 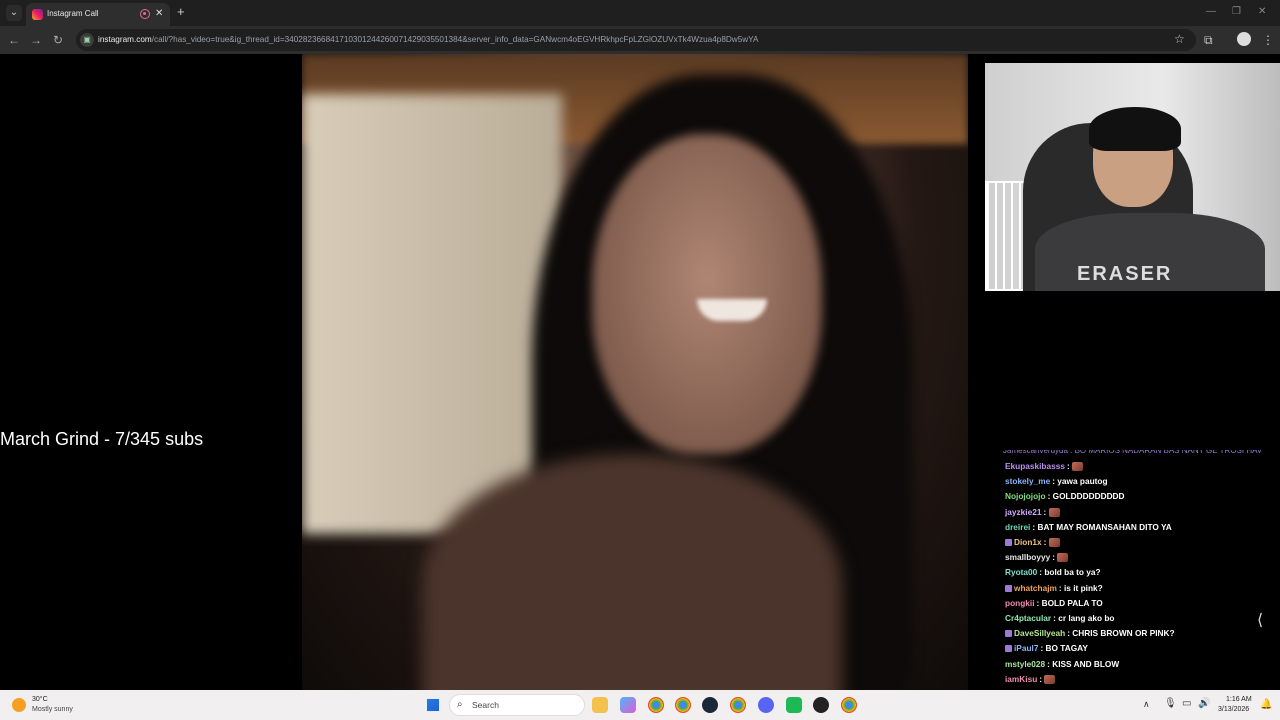 I want to click on chat-username: pongkii, so click(x=1020, y=603).